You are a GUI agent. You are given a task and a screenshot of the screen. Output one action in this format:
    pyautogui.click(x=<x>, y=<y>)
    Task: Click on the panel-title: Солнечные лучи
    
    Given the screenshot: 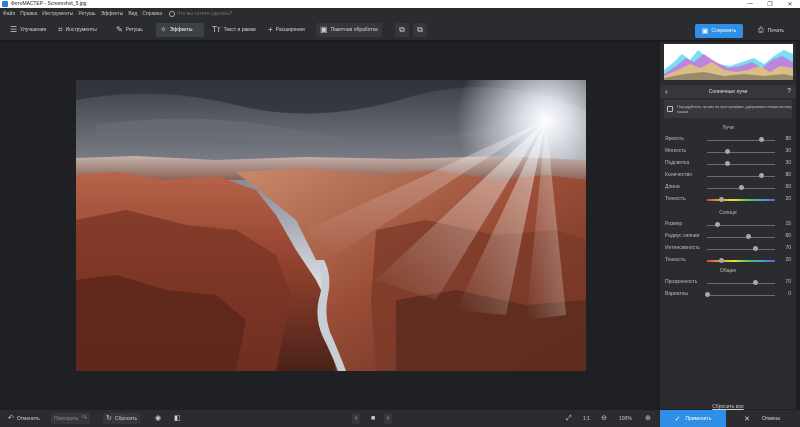 What is the action you would take?
    pyautogui.click(x=728, y=91)
    